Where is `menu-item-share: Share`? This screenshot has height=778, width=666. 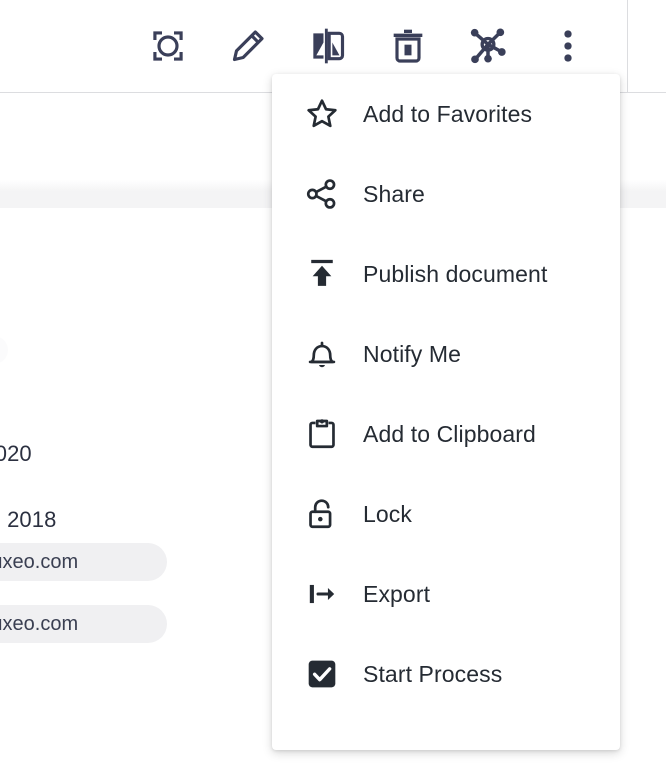
menu-item-share: Share is located at coordinates (446, 194).